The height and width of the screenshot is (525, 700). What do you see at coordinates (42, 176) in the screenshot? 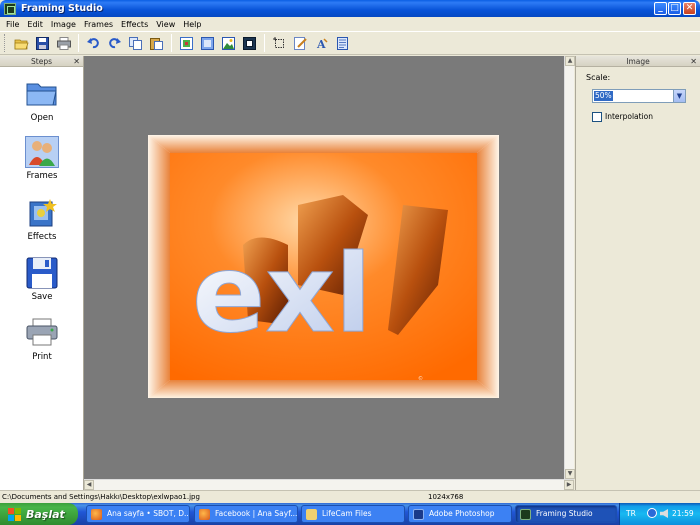
I see `step-frames-label: Frames` at bounding box center [42, 176].